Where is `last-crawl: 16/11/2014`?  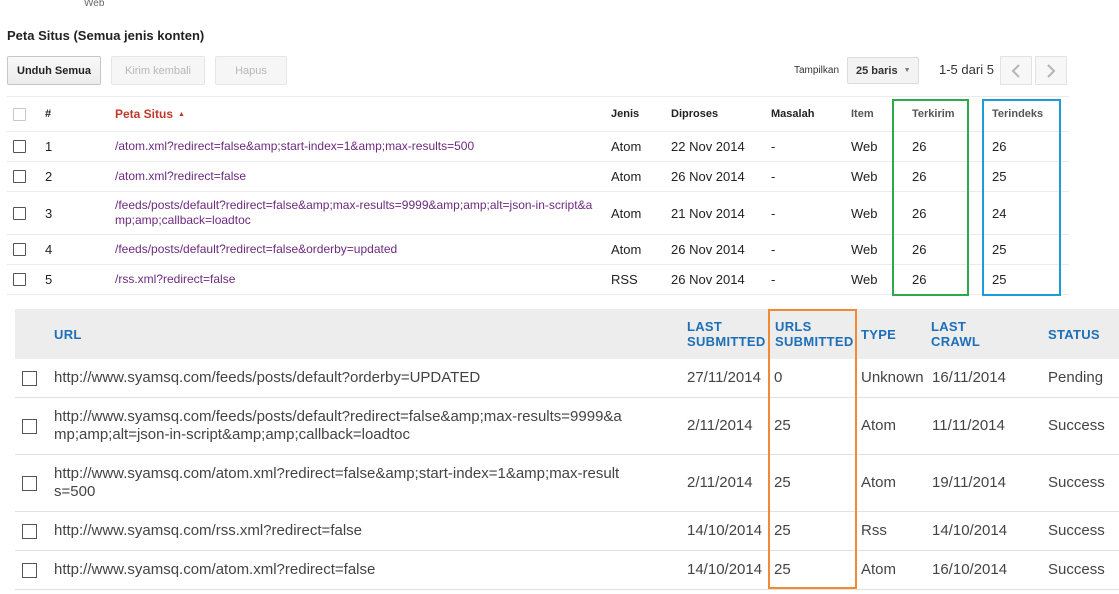 last-crawl: 16/11/2014 is located at coordinates (969, 377).